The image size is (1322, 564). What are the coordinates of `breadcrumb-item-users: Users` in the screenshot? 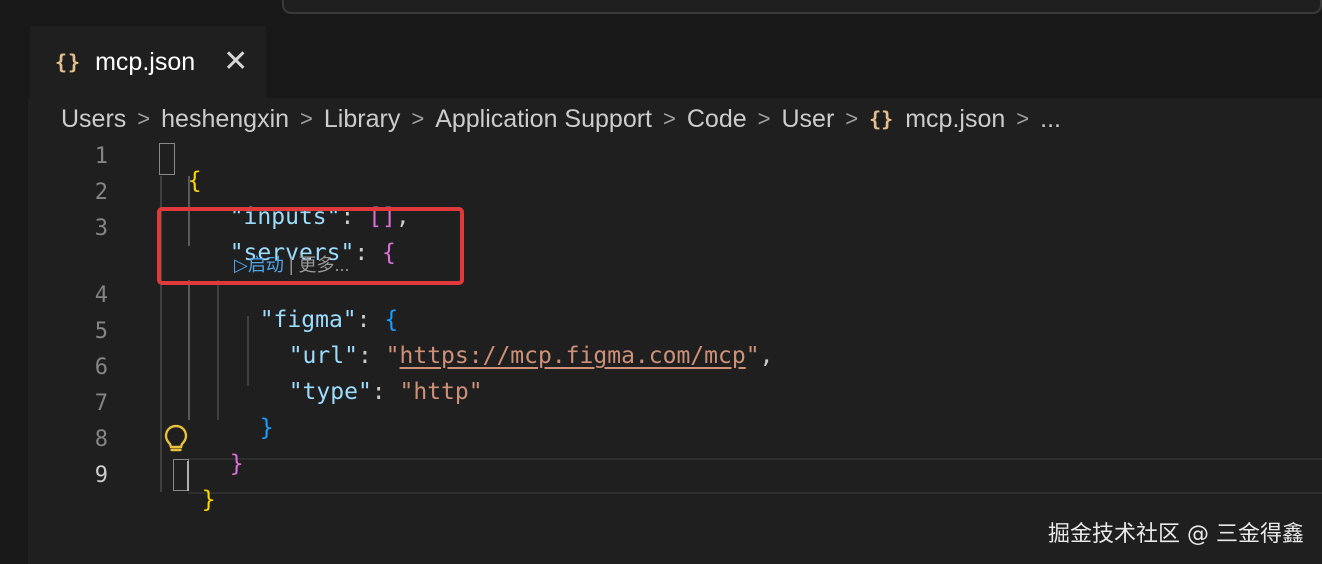 It's located at (93, 119).